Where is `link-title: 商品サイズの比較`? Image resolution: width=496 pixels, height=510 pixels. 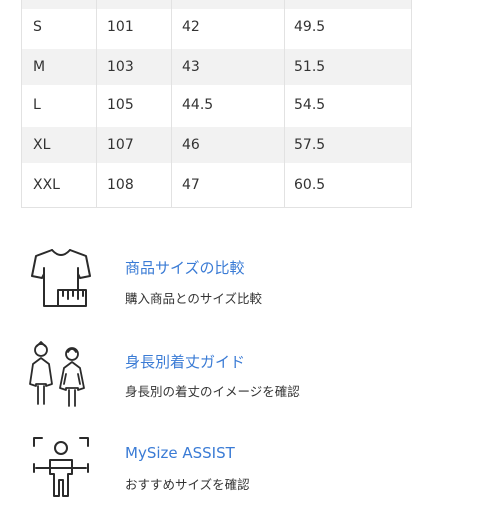 link-title: 商品サイズの比較 is located at coordinates (185, 267).